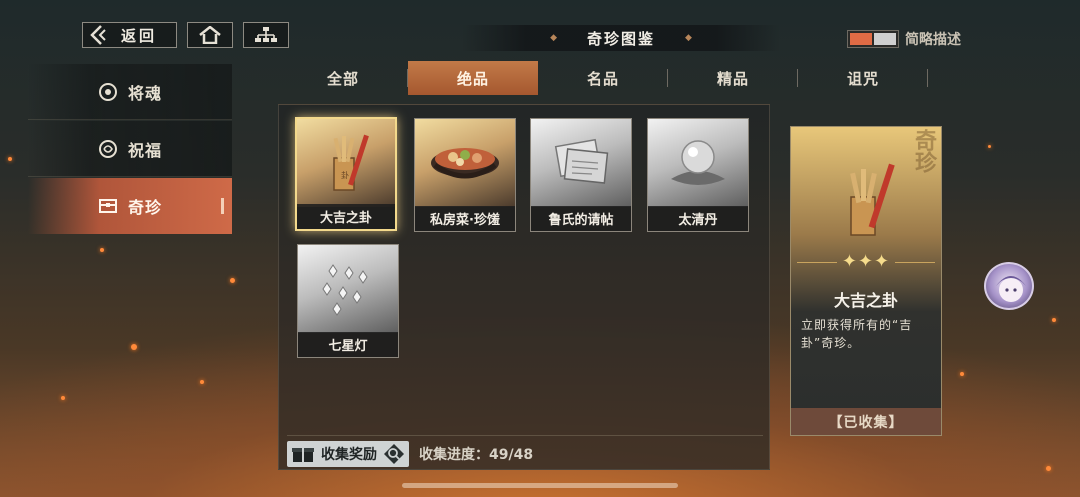  I want to click on sidebar-item-label: 将魂, so click(145, 93).